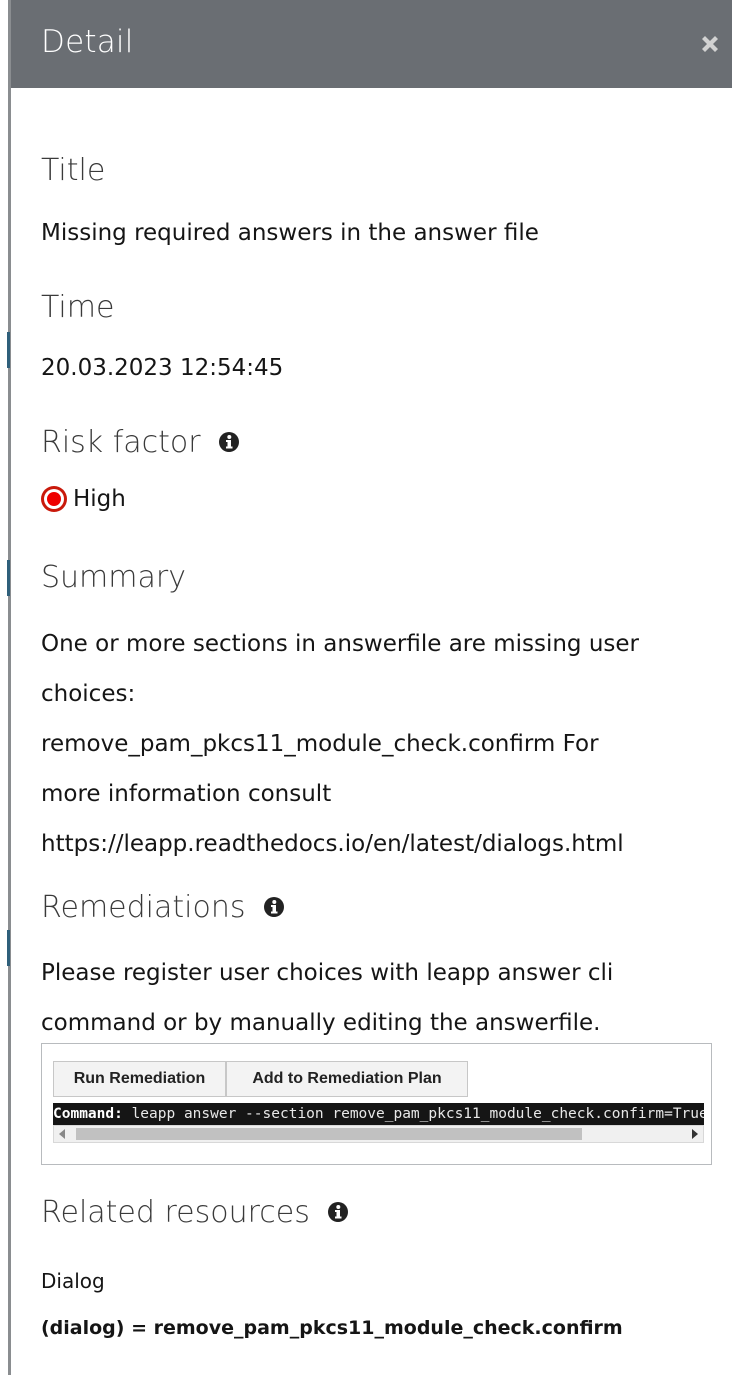 Image resolution: width=732 pixels, height=1375 pixels. Describe the element at coordinates (695, 1134) in the screenshot. I see `scroll-right-arrow-icon` at that location.